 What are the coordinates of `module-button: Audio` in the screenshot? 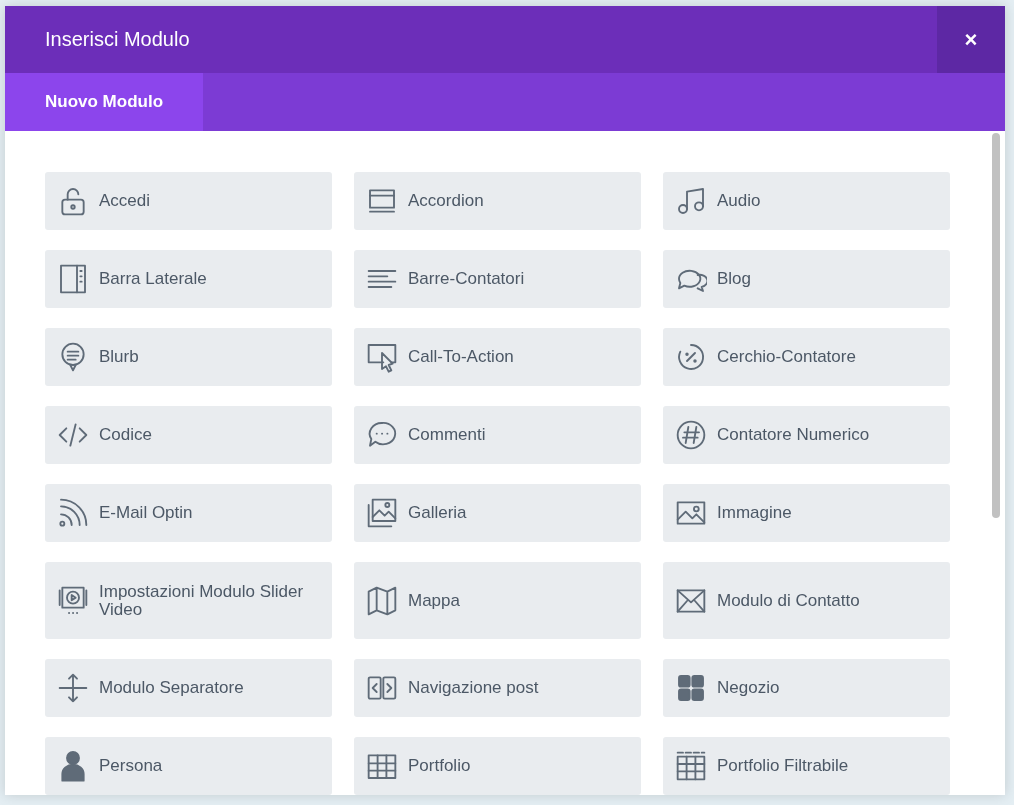 It's located at (806, 201).